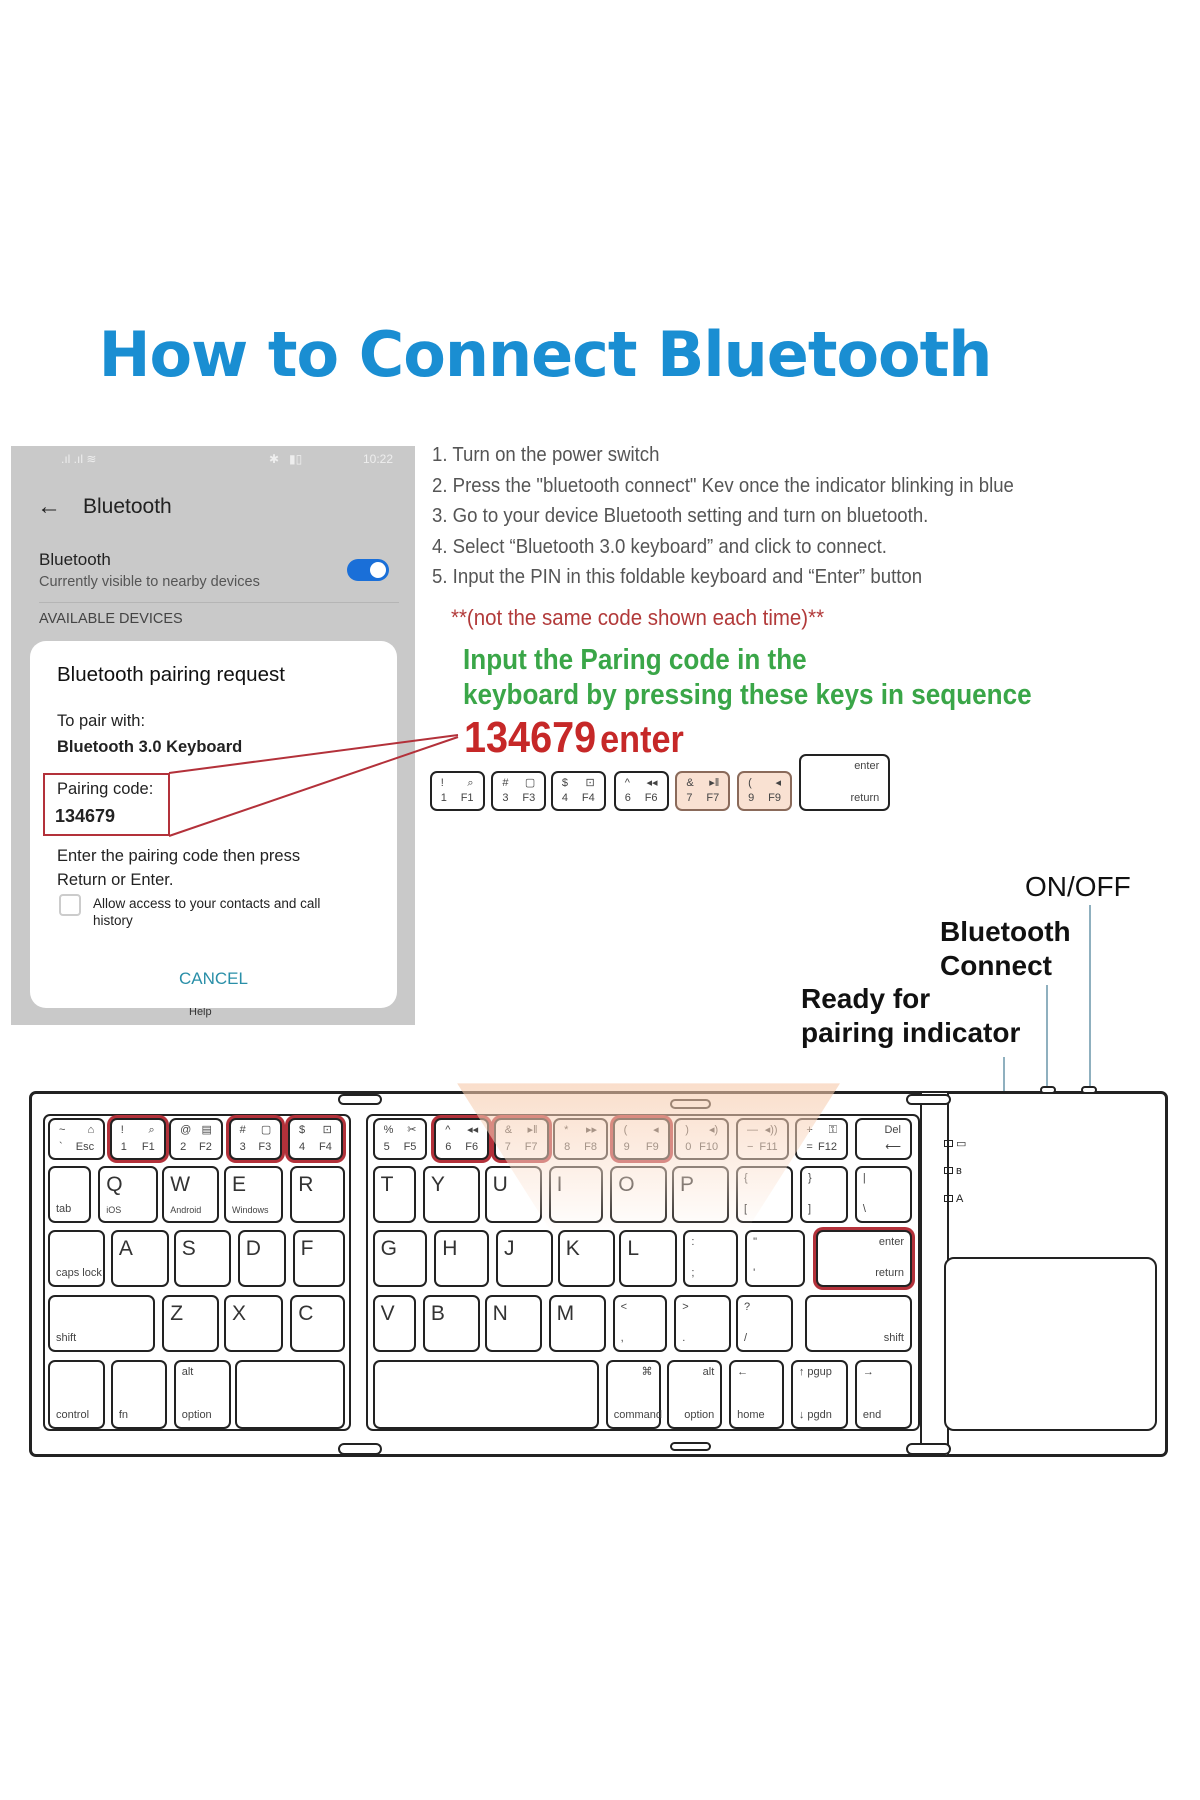 The width and height of the screenshot is (1200, 1800). What do you see at coordinates (690, 1104) in the screenshot?
I see `slot-top` at bounding box center [690, 1104].